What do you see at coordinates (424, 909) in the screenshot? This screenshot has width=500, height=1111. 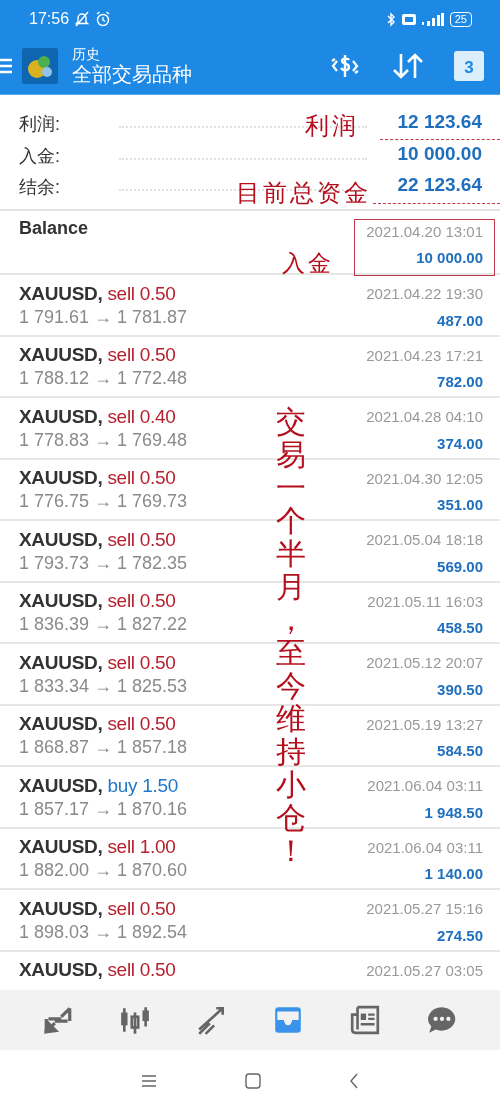 I see `deal-time: 2021.05.27 15:16` at bounding box center [424, 909].